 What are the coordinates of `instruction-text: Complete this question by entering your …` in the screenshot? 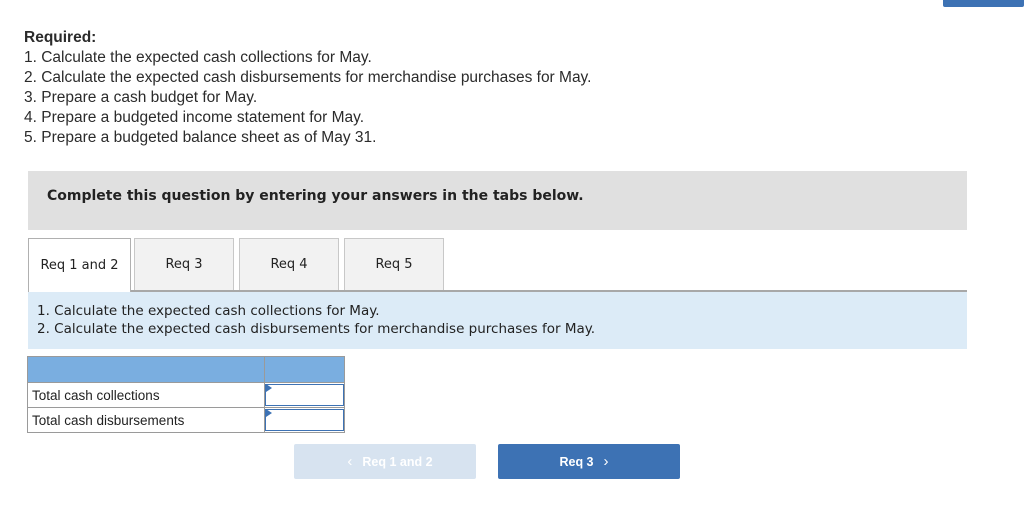 It's located at (315, 196).